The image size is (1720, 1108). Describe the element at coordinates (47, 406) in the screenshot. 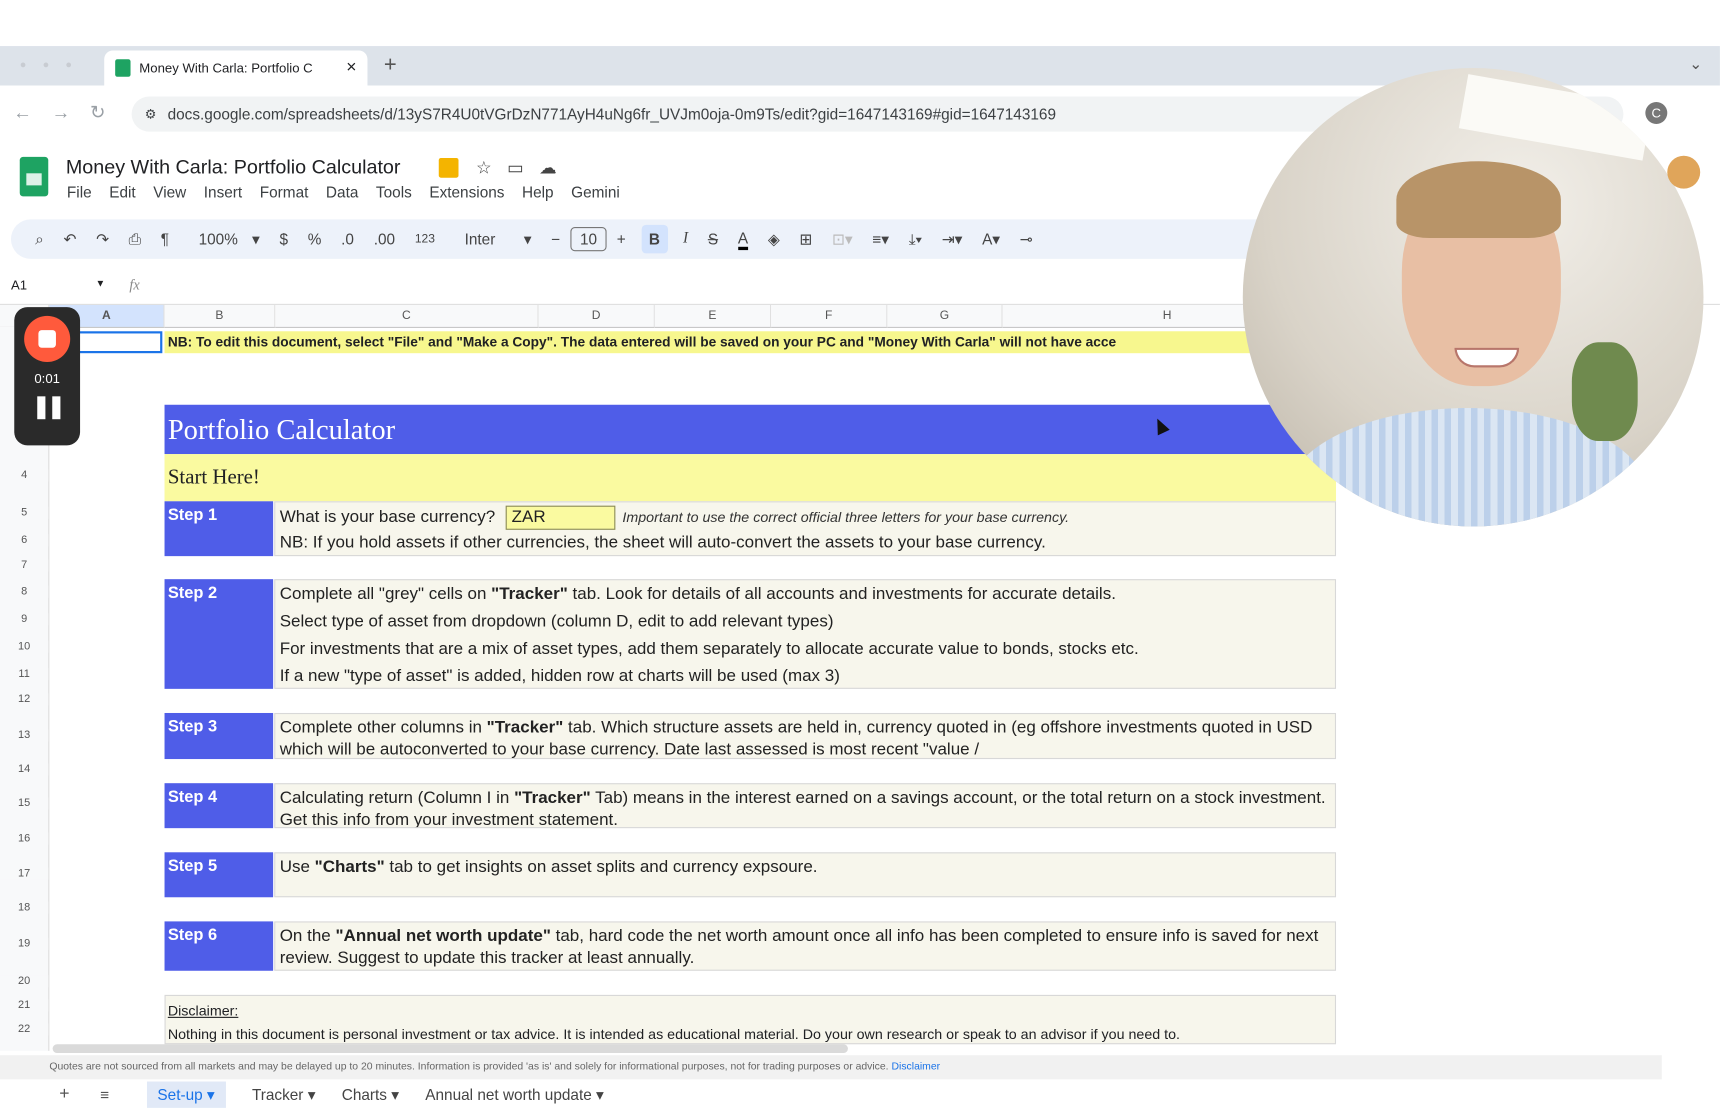

I see `pause-button: ❚❚` at that location.